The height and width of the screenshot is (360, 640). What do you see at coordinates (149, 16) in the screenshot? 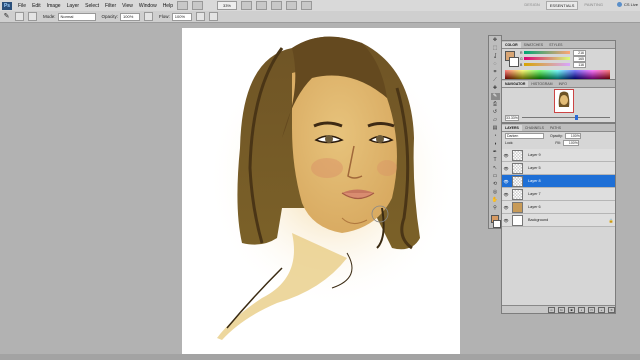
I see `tablet-opacity-toggle` at bounding box center [149, 16].